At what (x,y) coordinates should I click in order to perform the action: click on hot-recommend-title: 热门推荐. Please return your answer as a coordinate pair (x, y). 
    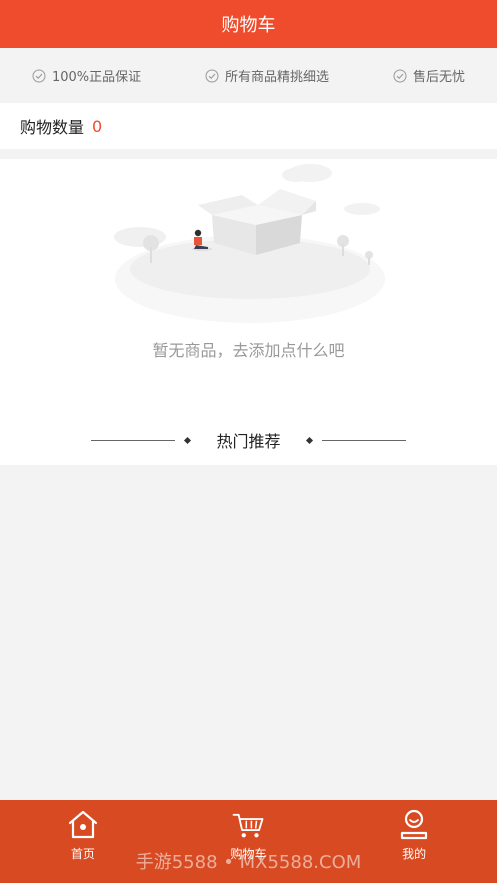
    Looking at the image, I should click on (248, 441).